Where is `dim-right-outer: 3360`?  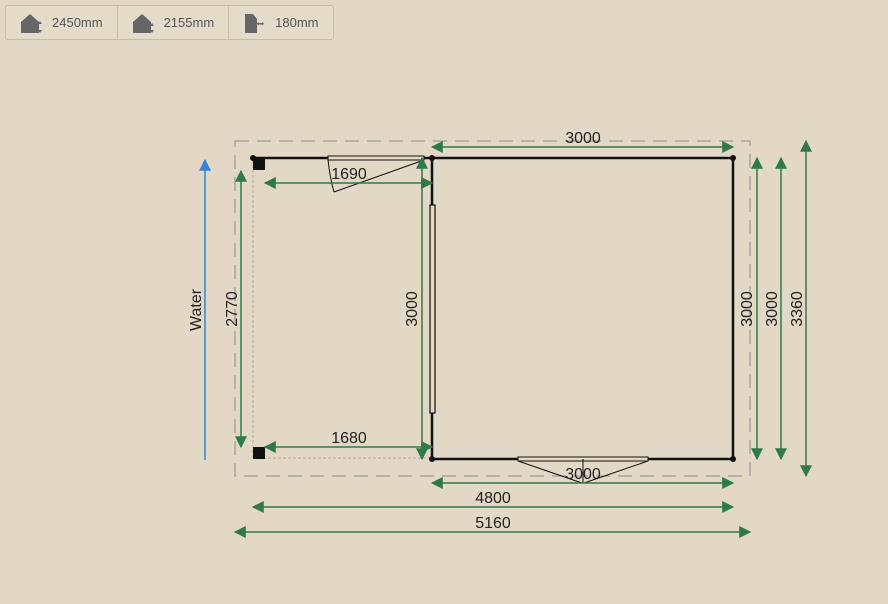 dim-right-outer: 3360 is located at coordinates (797, 309).